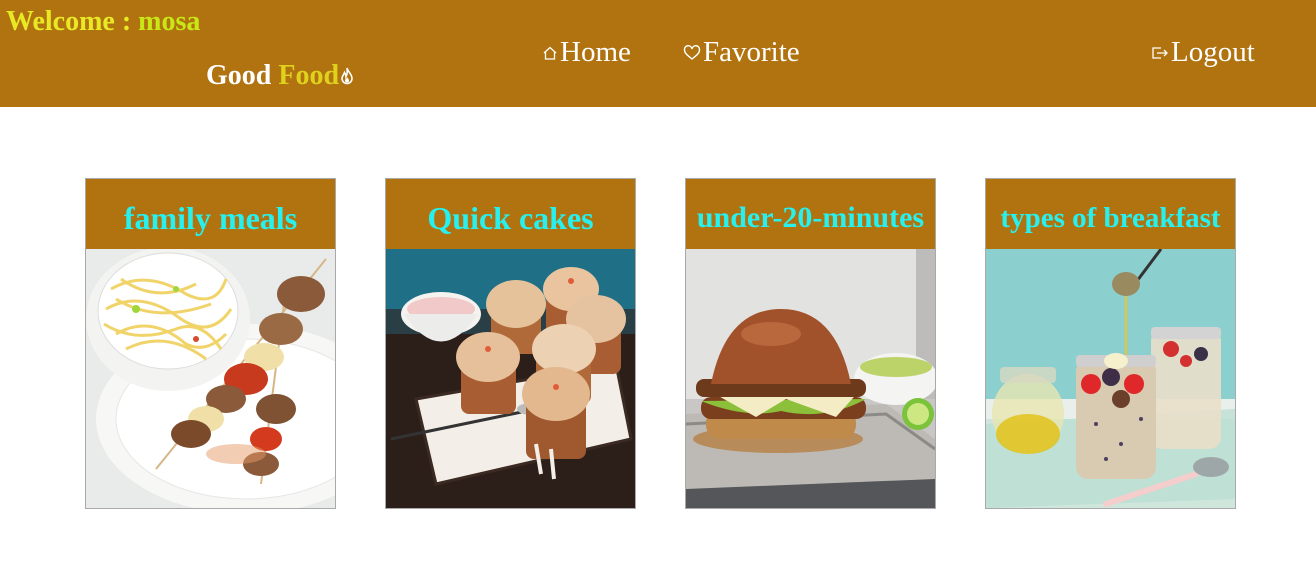 The image size is (1316, 563). Describe the element at coordinates (550, 53) in the screenshot. I see `home-icon` at that location.